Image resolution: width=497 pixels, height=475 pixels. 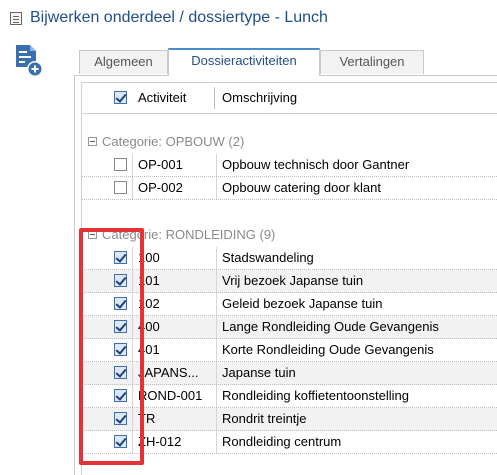 I want to click on column-header-activity: Activiteit, so click(x=162, y=98).